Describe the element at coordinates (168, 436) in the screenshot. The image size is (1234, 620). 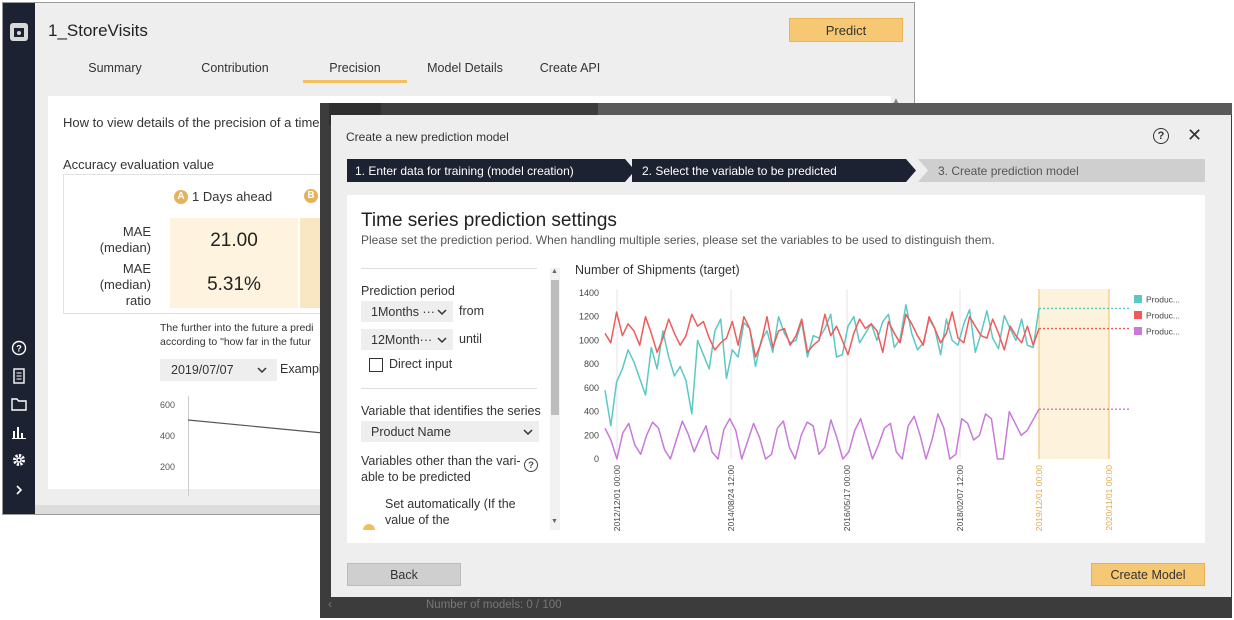
I see `mini-chart-y-label: 400` at that location.